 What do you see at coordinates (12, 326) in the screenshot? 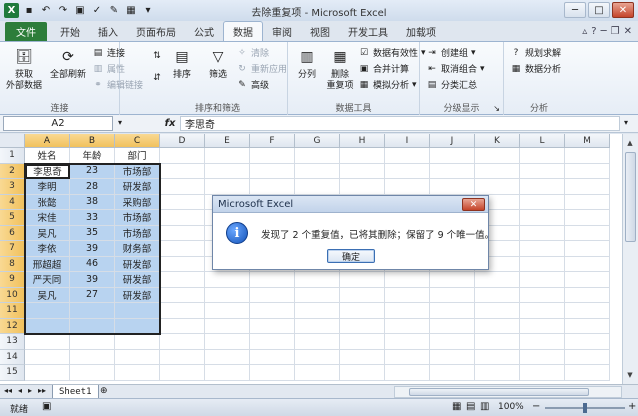
I see `row-header-12: 12` at bounding box center [12, 326].